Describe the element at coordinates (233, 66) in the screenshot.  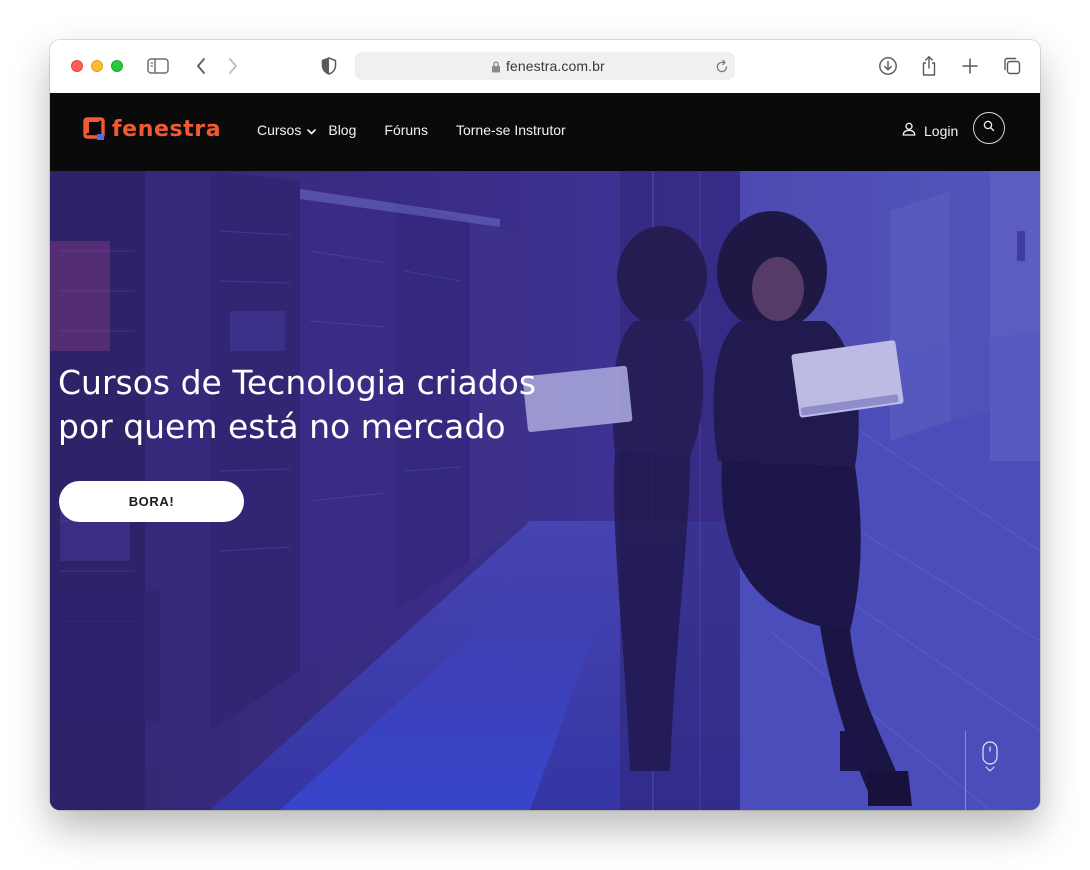
I see `forward-arrow-icon` at that location.